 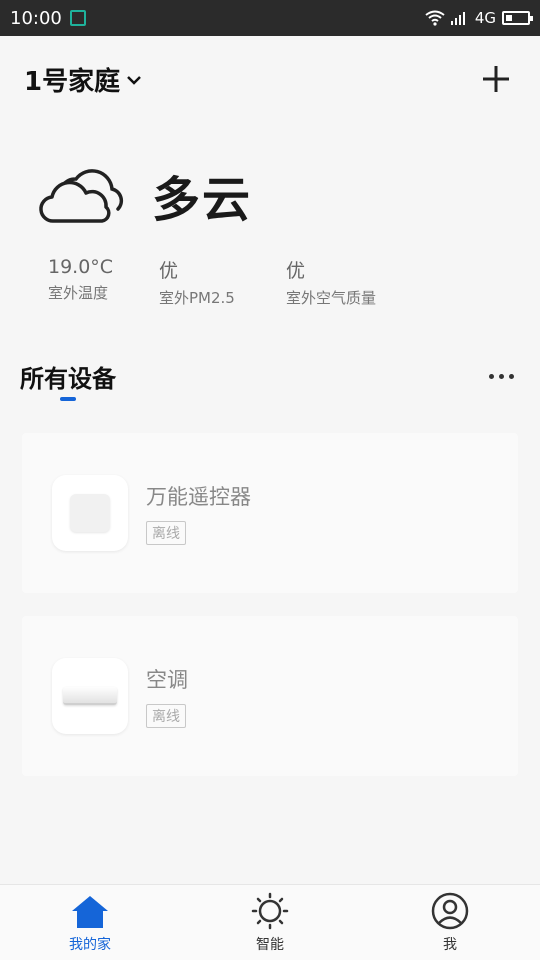 I want to click on bottom-tab-bar: 我的家 智能 我, so click(x=270, y=922).